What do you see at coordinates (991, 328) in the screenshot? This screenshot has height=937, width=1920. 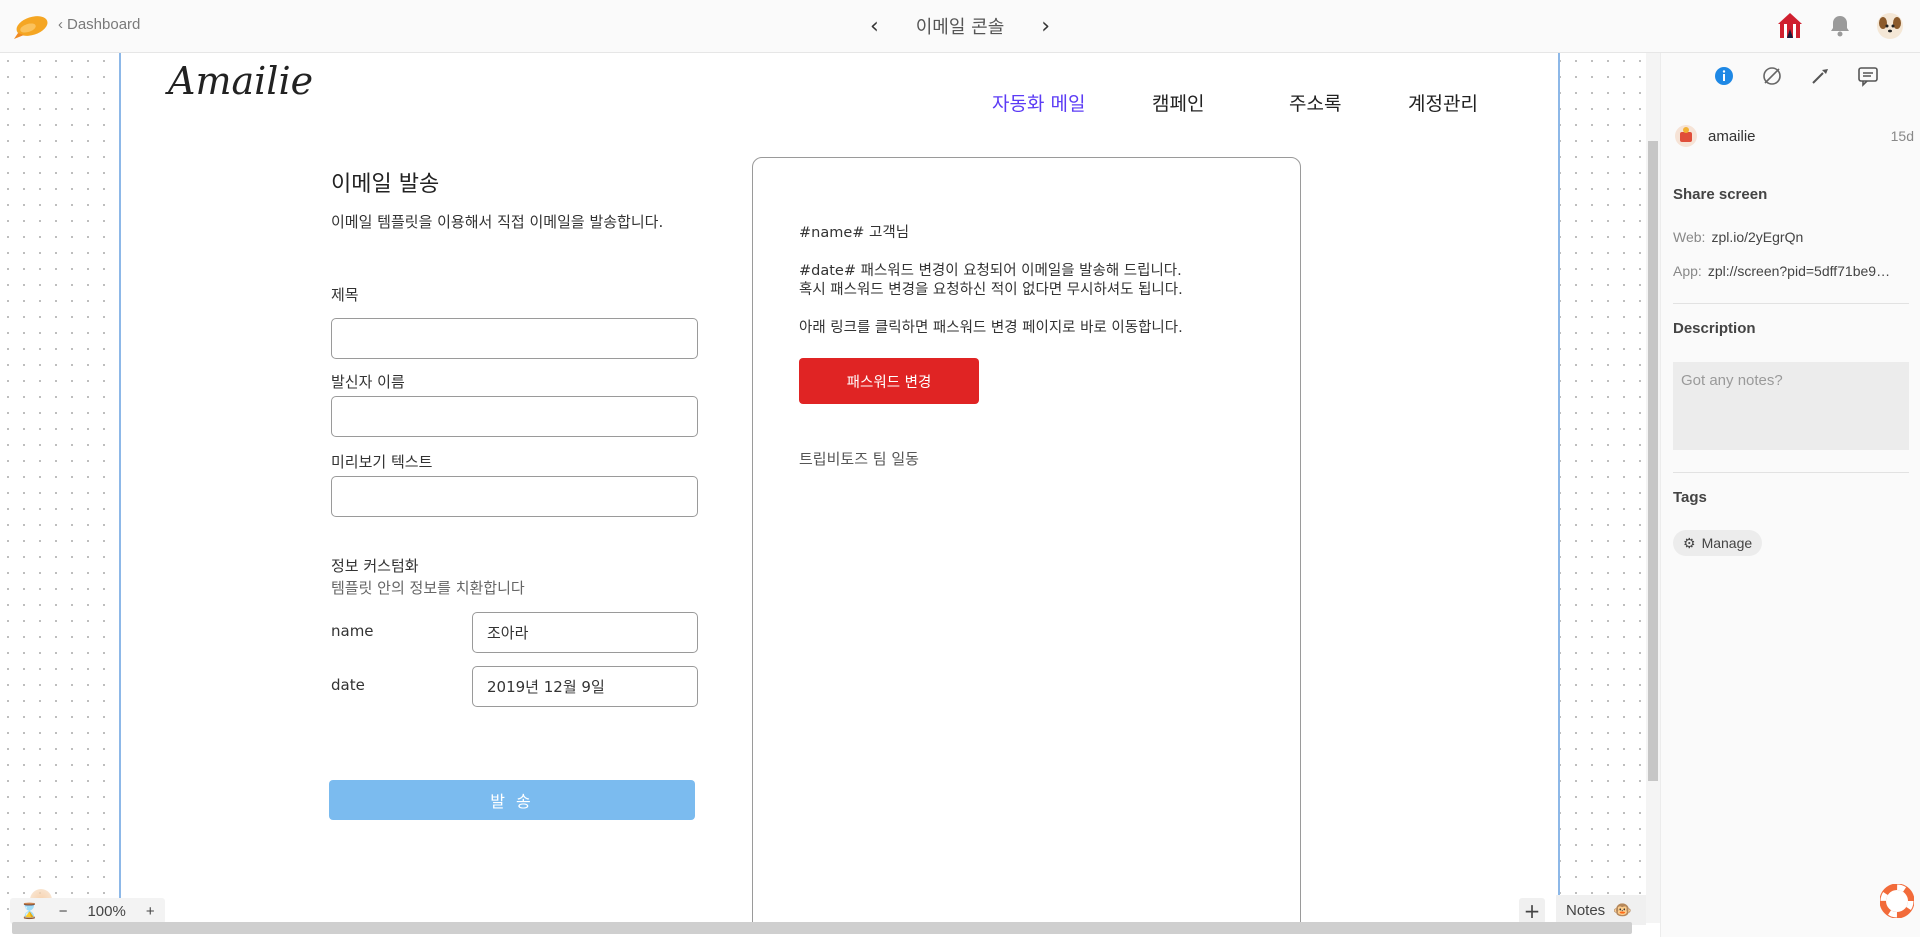 I see `preview-line-3: 아래 링크를 클릭하면 패스워드 변경 페이지로 바로 이동합니다.` at bounding box center [991, 328].